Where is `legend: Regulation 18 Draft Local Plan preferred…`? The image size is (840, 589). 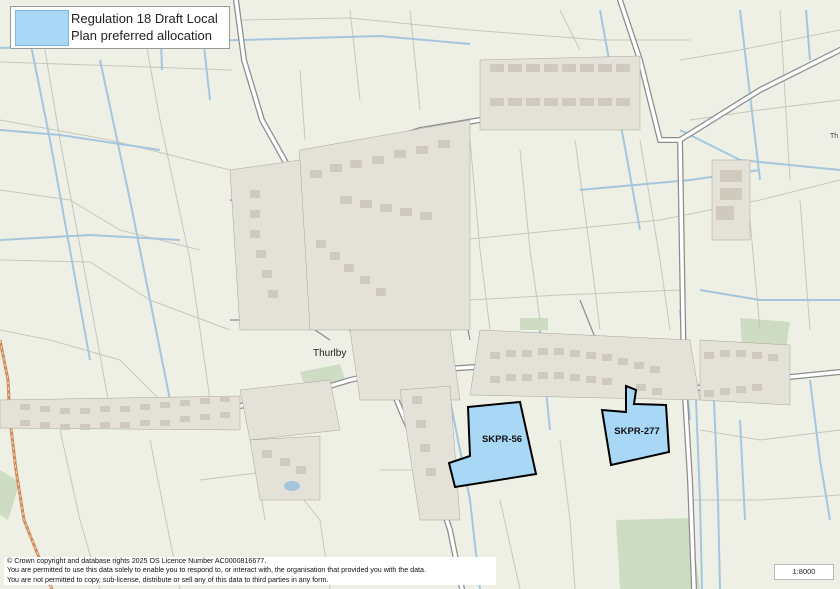 legend: Regulation 18 Draft Local Plan preferred… is located at coordinates (120, 27).